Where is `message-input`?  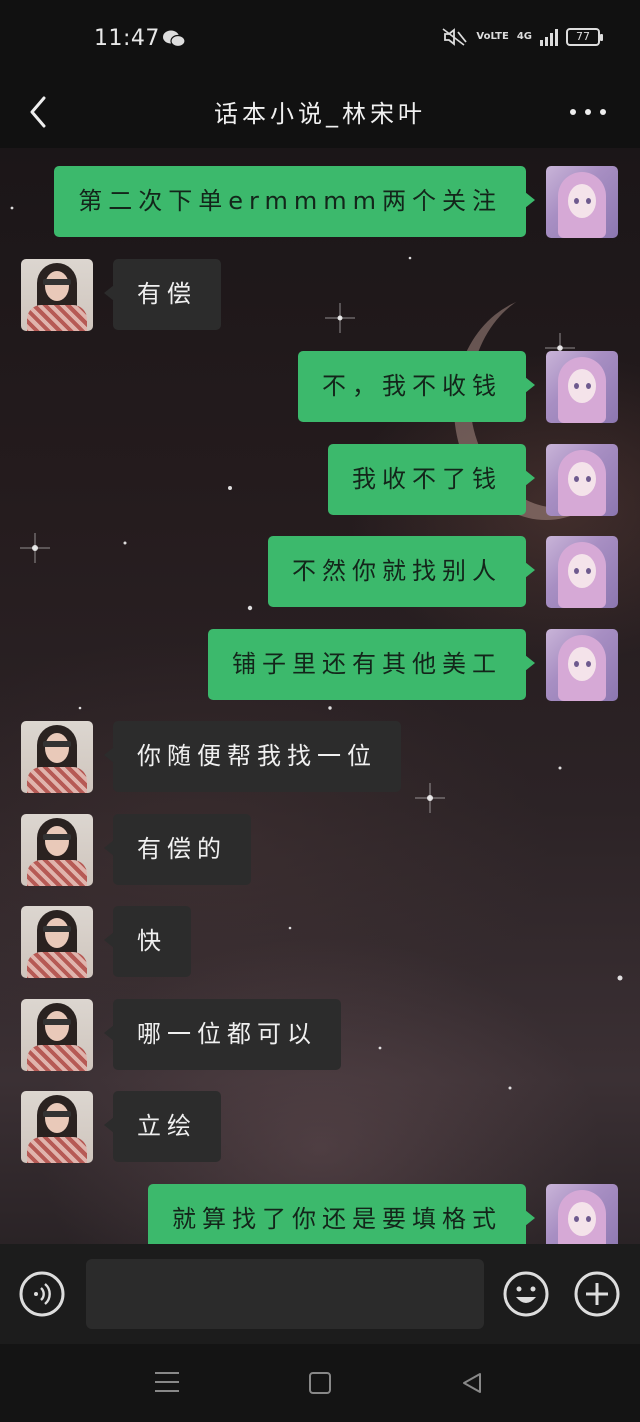 message-input is located at coordinates (285, 1294).